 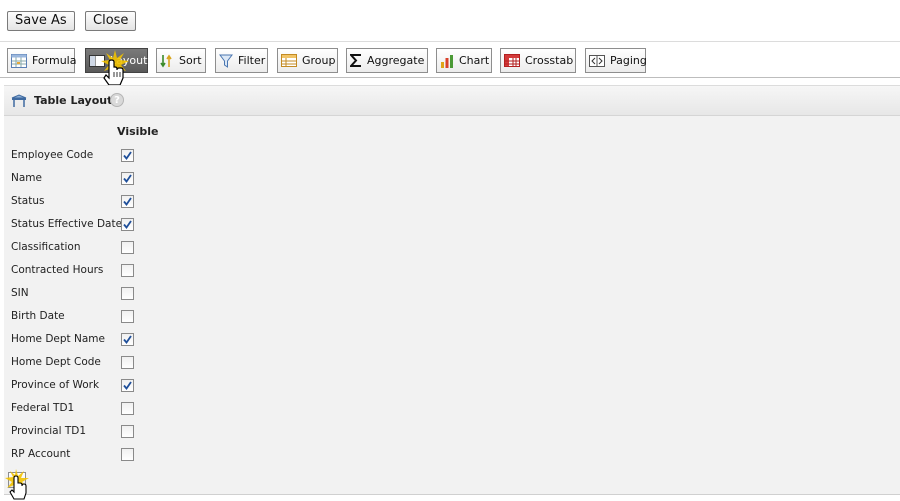 I want to click on toolbar-item-label: Aggregate, so click(x=396, y=60).